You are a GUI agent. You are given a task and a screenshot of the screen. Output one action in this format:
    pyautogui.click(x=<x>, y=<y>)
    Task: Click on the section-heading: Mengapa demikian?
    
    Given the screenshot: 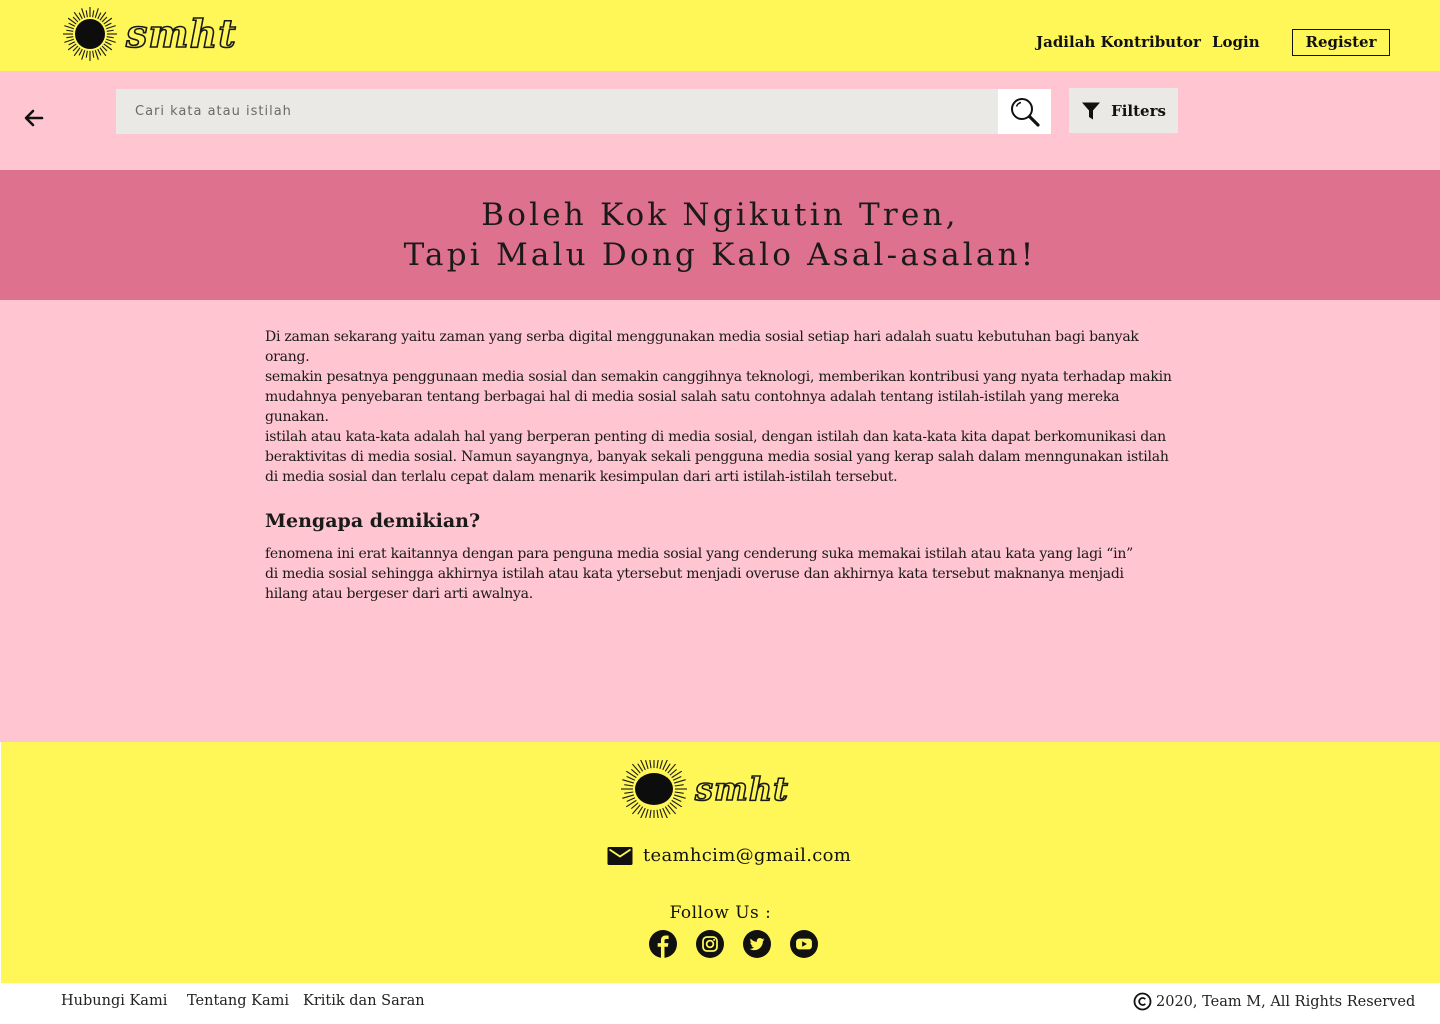 What is the action you would take?
    pyautogui.click(x=373, y=521)
    